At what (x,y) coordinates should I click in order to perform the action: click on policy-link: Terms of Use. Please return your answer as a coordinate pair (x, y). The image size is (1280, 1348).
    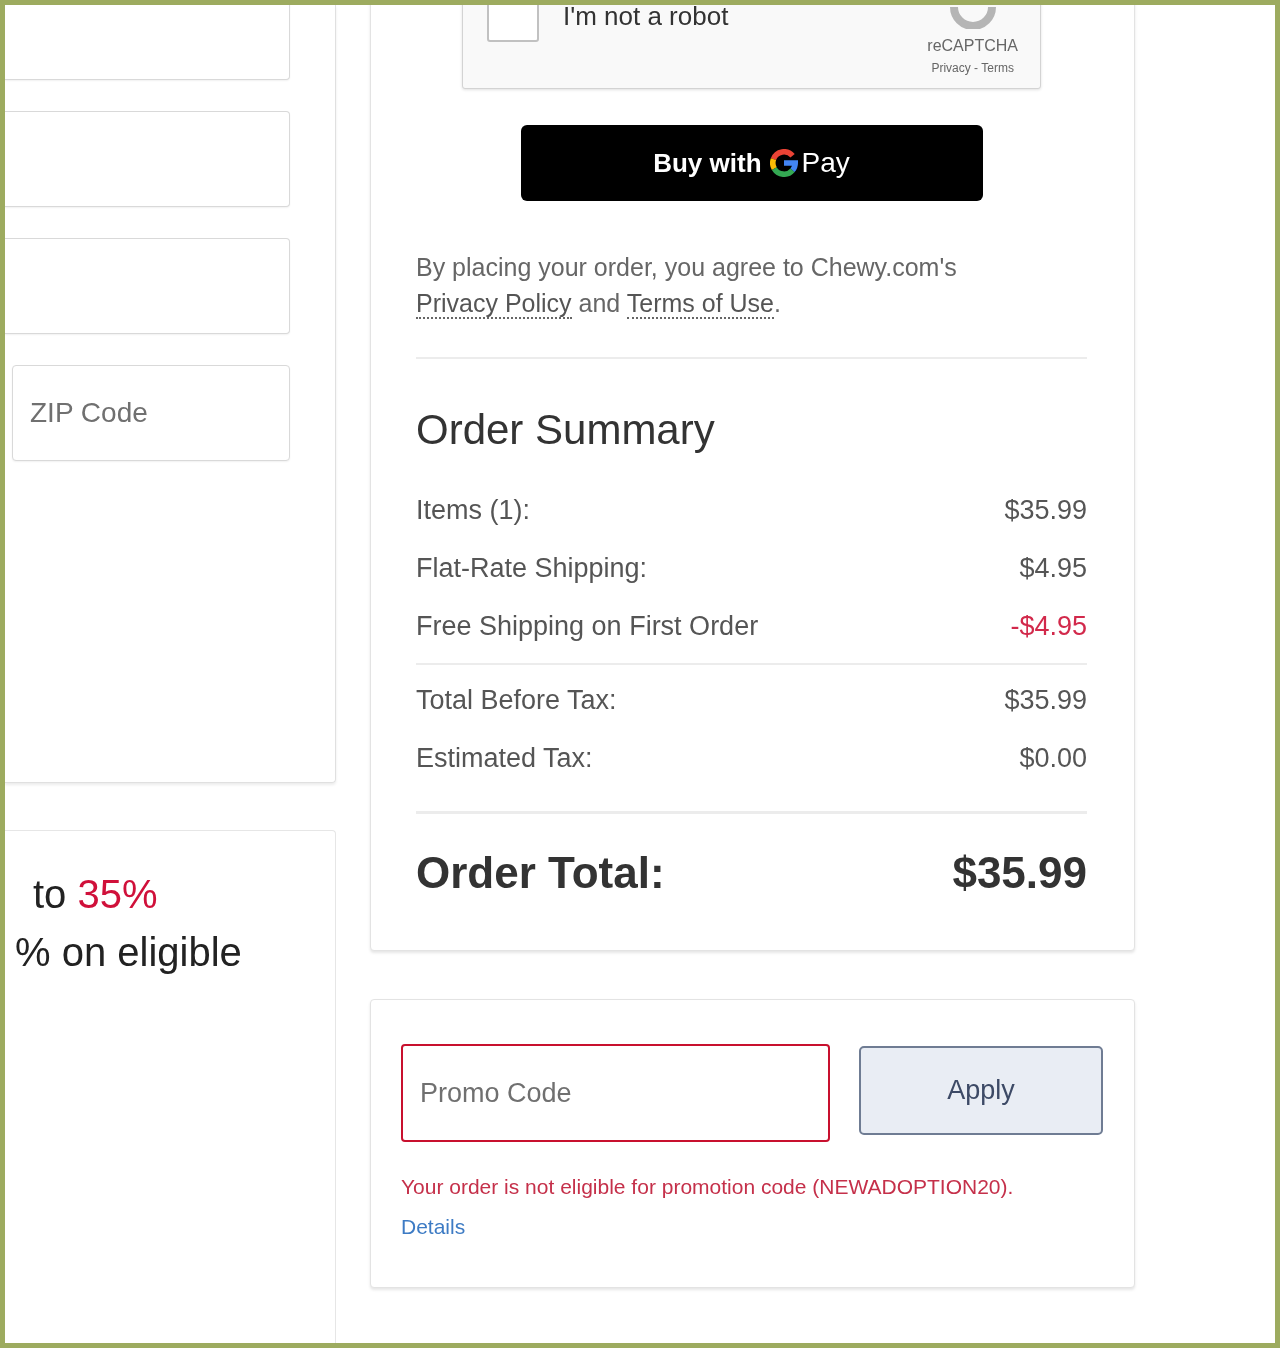
    Looking at the image, I should click on (700, 304).